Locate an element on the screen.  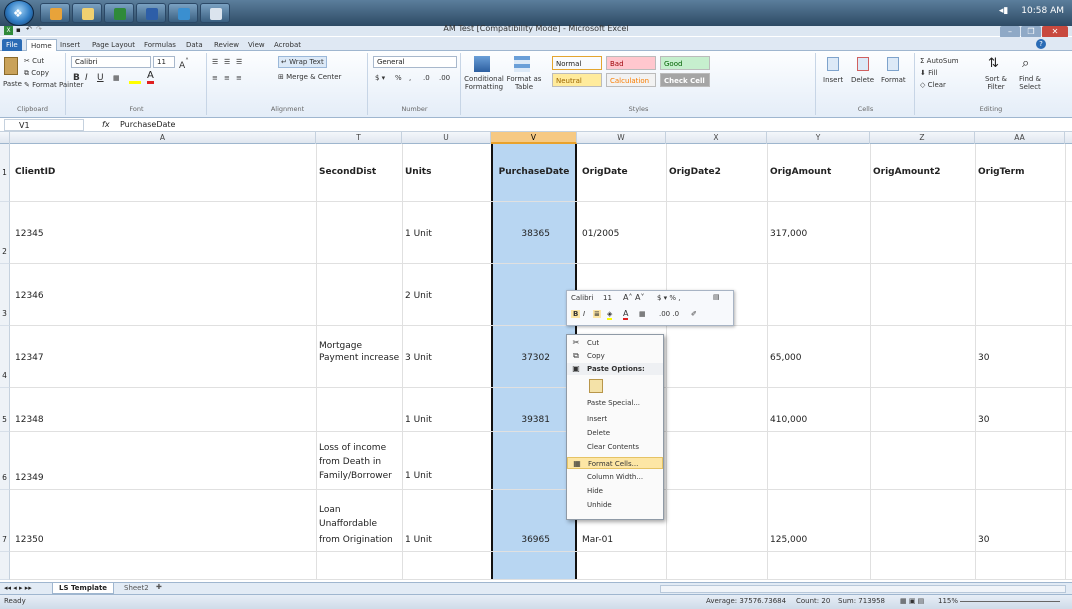
font-name-select: Calibri is located at coordinates (111, 62).